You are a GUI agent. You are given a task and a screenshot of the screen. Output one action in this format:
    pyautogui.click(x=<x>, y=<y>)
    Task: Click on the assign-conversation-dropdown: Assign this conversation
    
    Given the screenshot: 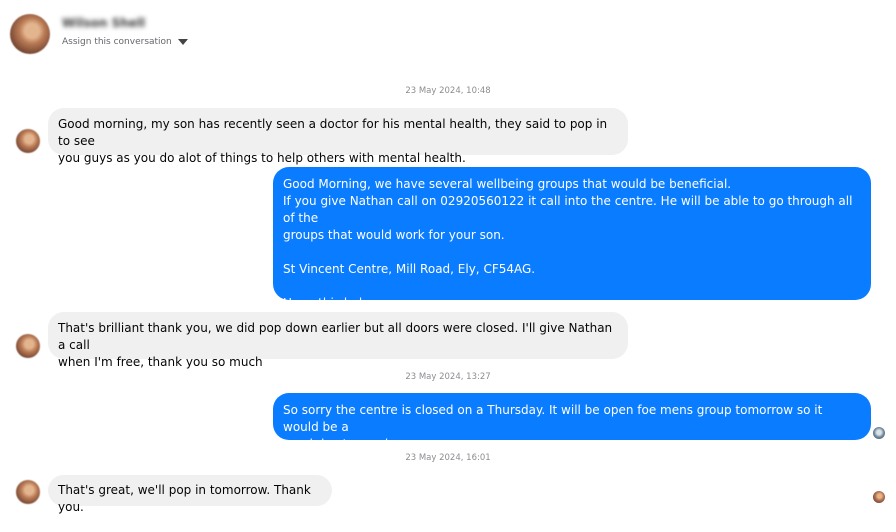 What is the action you would take?
    pyautogui.click(x=125, y=42)
    